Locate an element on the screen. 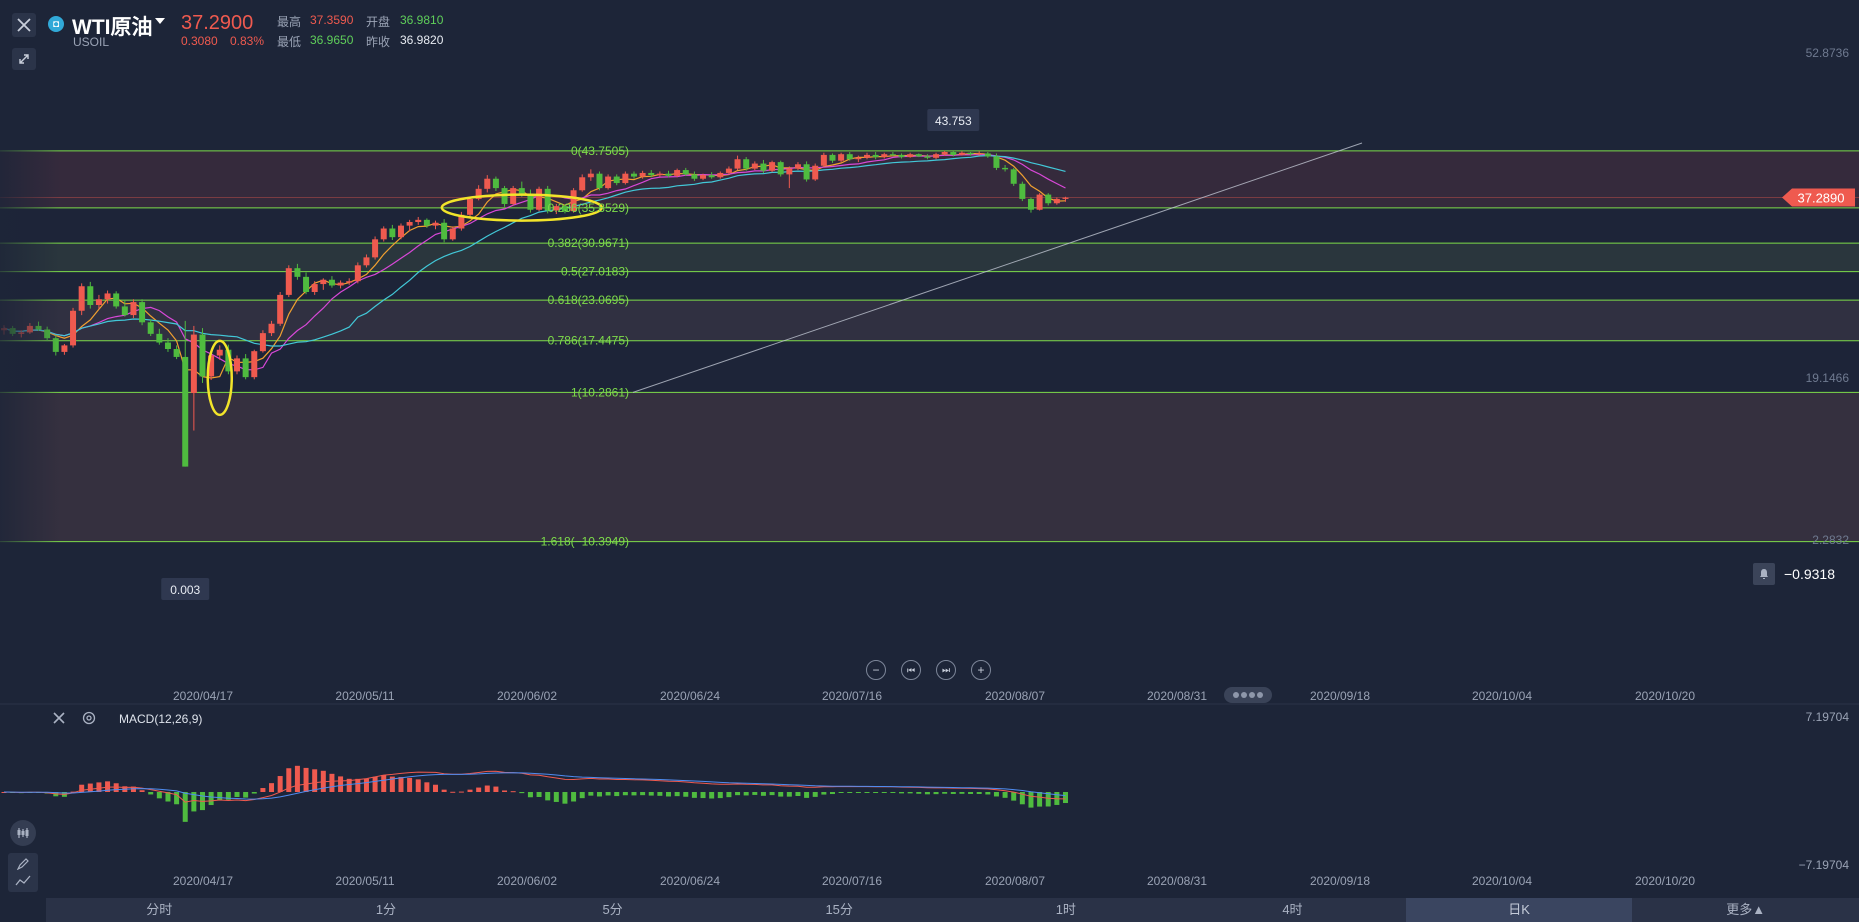  price-change: 0.3080 is located at coordinates (199, 41).